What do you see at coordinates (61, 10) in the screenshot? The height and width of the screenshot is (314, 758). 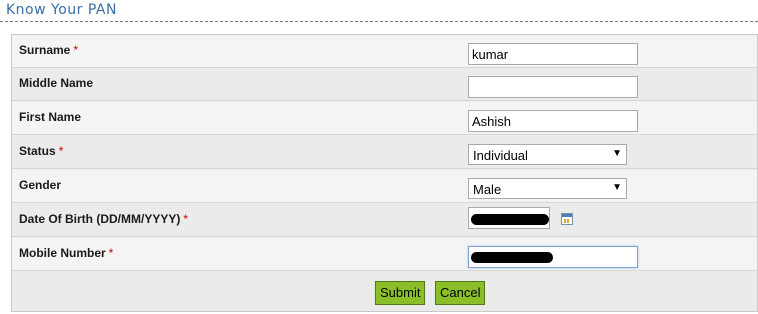 I see `page-title: Know Your PAN` at bounding box center [61, 10].